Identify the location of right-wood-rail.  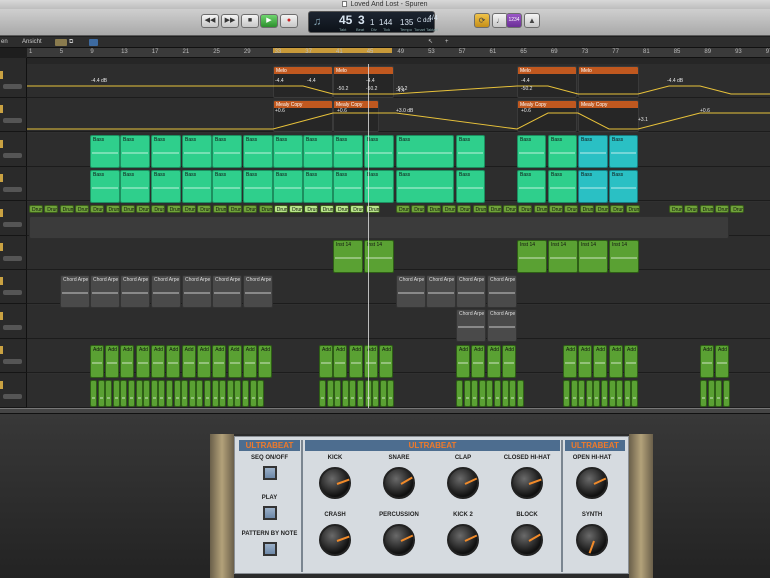
(641, 506).